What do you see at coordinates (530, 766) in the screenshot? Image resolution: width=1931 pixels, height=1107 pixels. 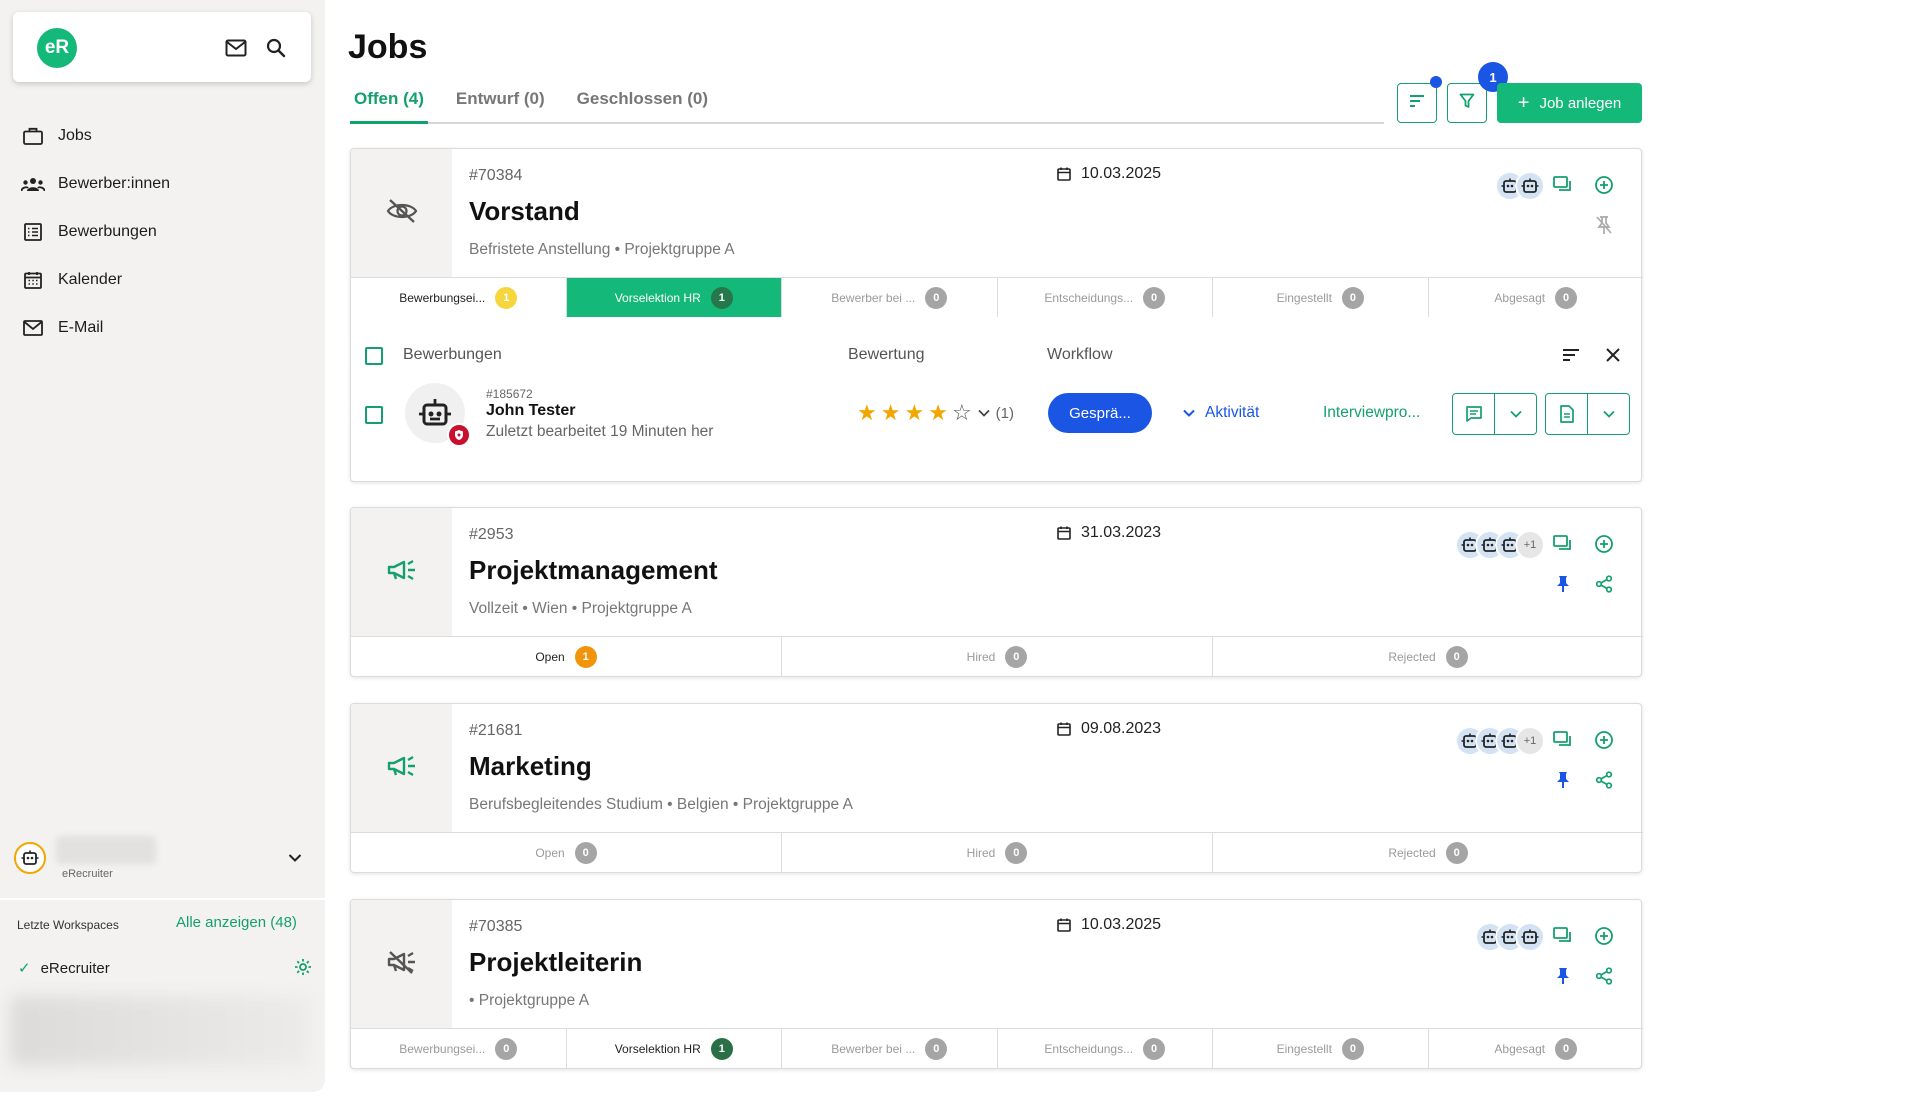 I see `job-title: Marketing` at bounding box center [530, 766].